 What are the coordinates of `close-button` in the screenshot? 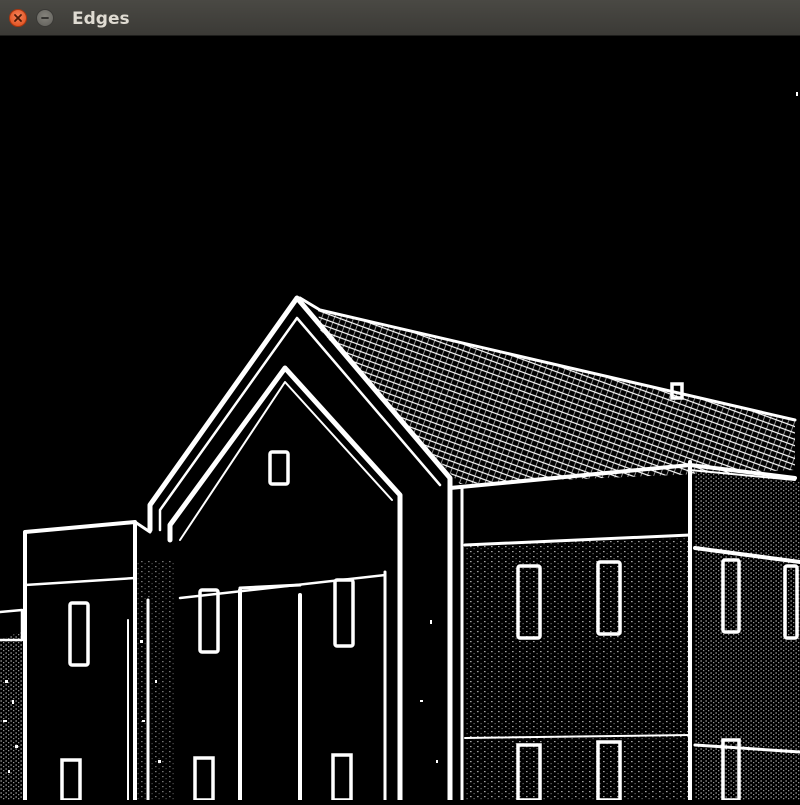 It's located at (18, 18).